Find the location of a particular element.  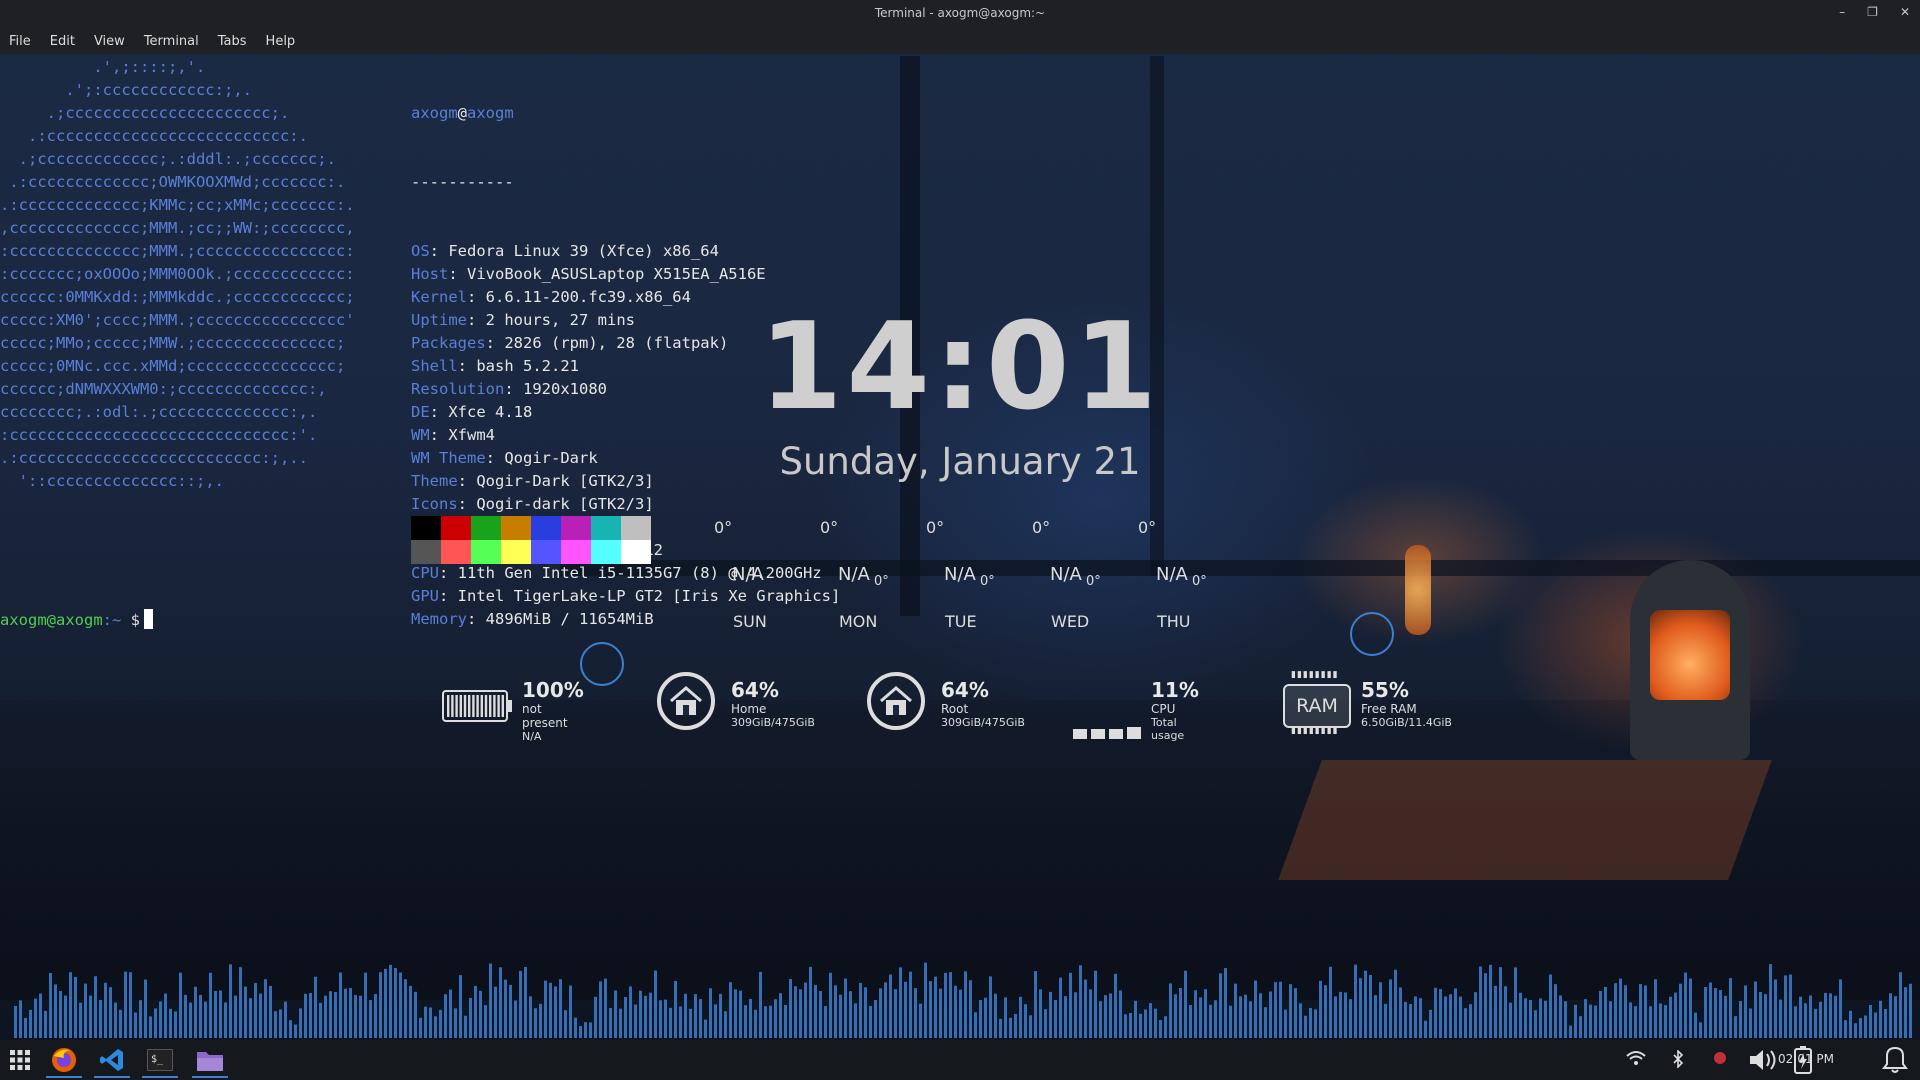

battery-icon is located at coordinates (477, 706).